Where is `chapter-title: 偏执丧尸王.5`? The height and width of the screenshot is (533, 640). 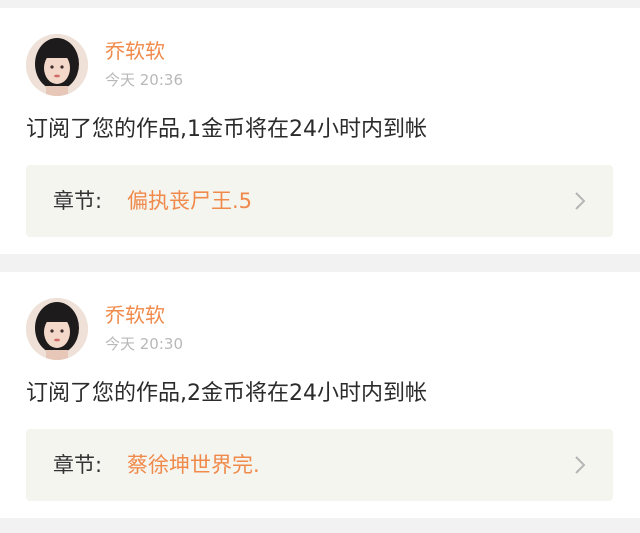
chapter-title: 偏执丧尸王.5 is located at coordinates (190, 201).